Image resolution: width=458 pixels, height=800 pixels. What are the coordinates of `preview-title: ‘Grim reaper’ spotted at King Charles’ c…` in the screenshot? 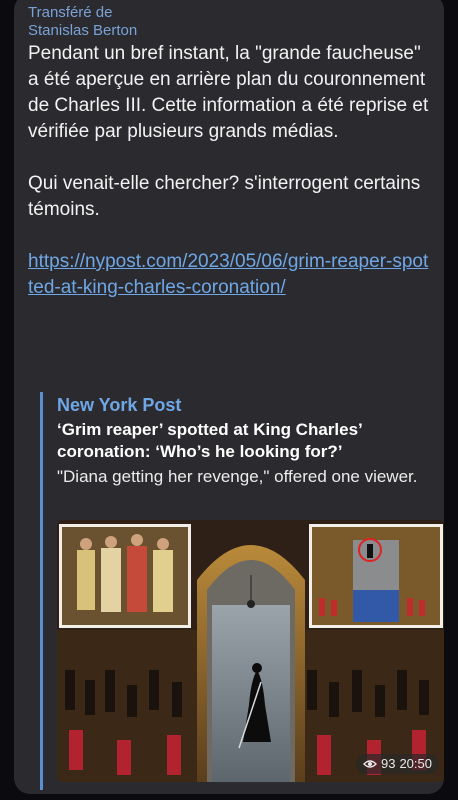 It's located at (209, 440).